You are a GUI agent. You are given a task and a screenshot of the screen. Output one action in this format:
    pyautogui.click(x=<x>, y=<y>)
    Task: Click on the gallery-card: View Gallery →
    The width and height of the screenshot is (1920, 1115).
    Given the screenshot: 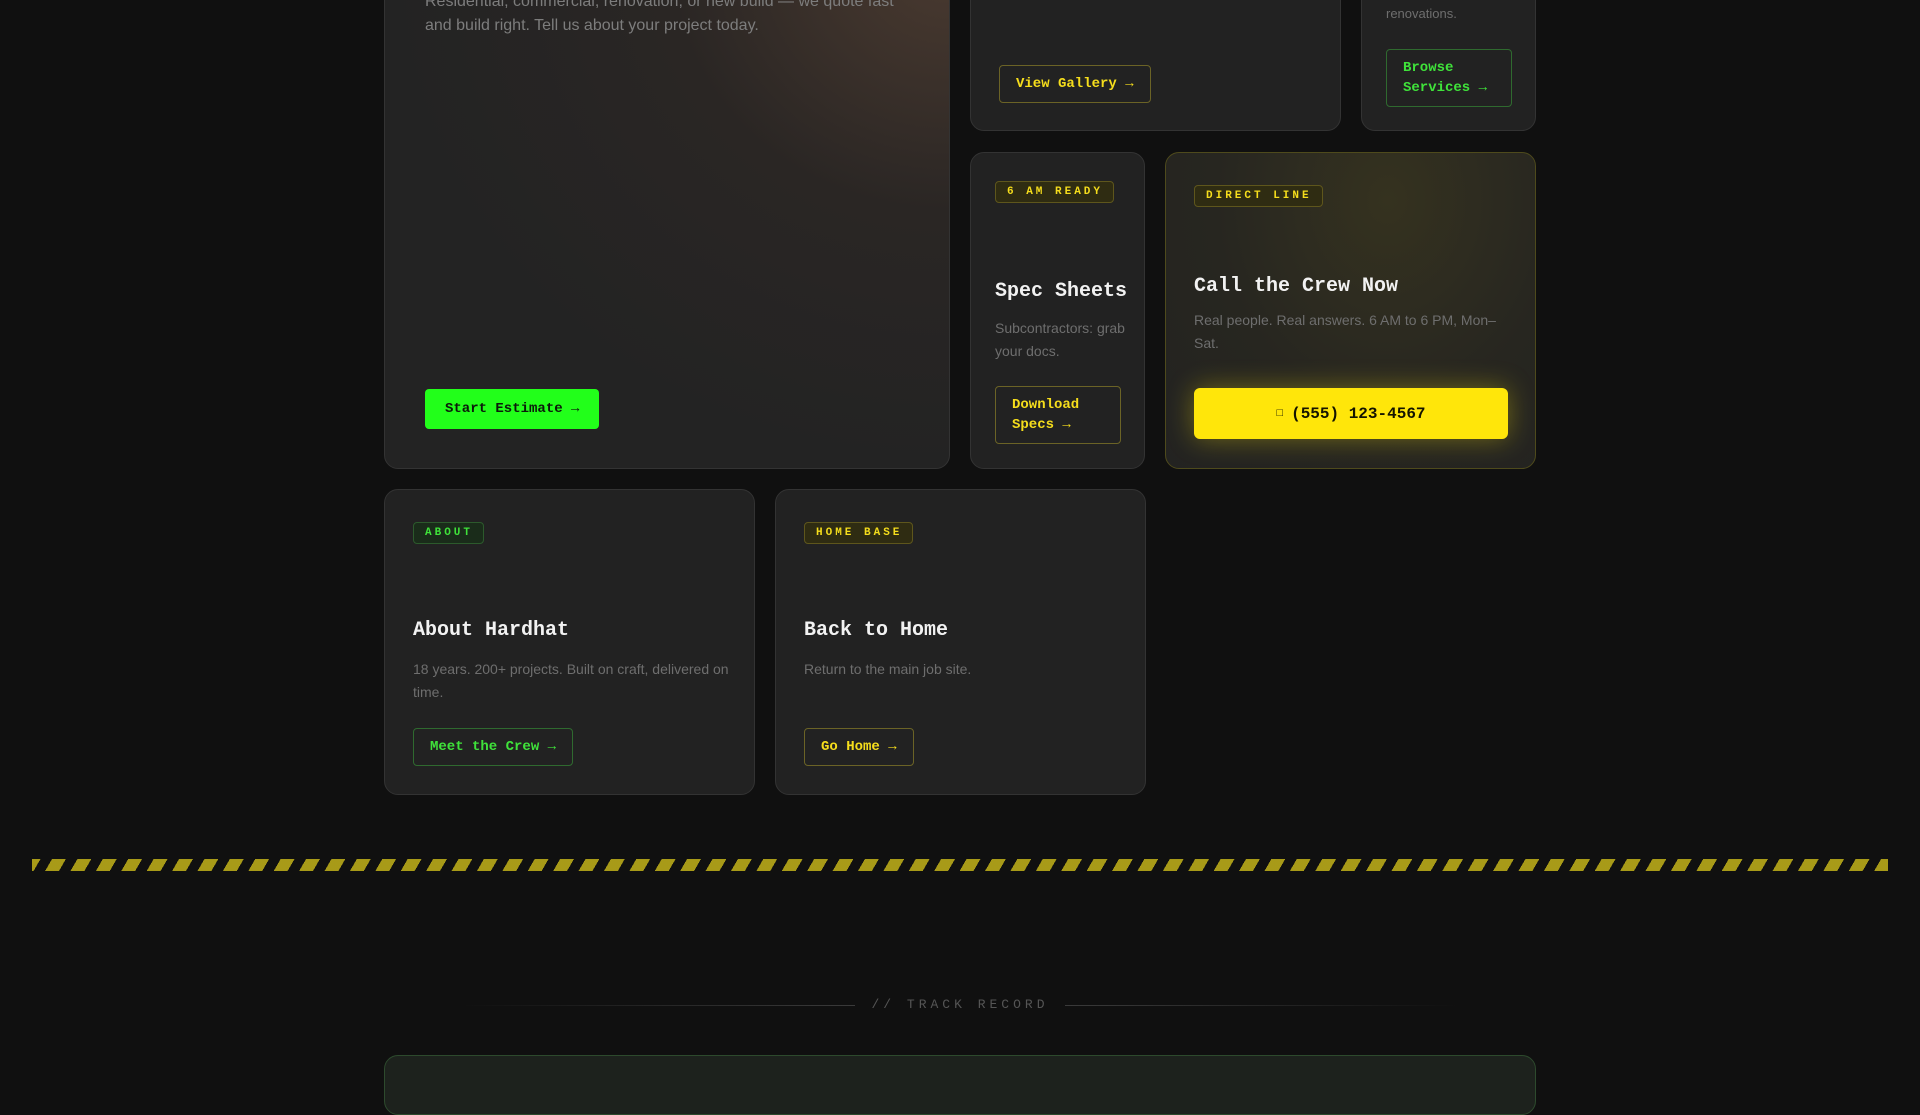 What is the action you would take?
    pyautogui.click(x=1155, y=65)
    